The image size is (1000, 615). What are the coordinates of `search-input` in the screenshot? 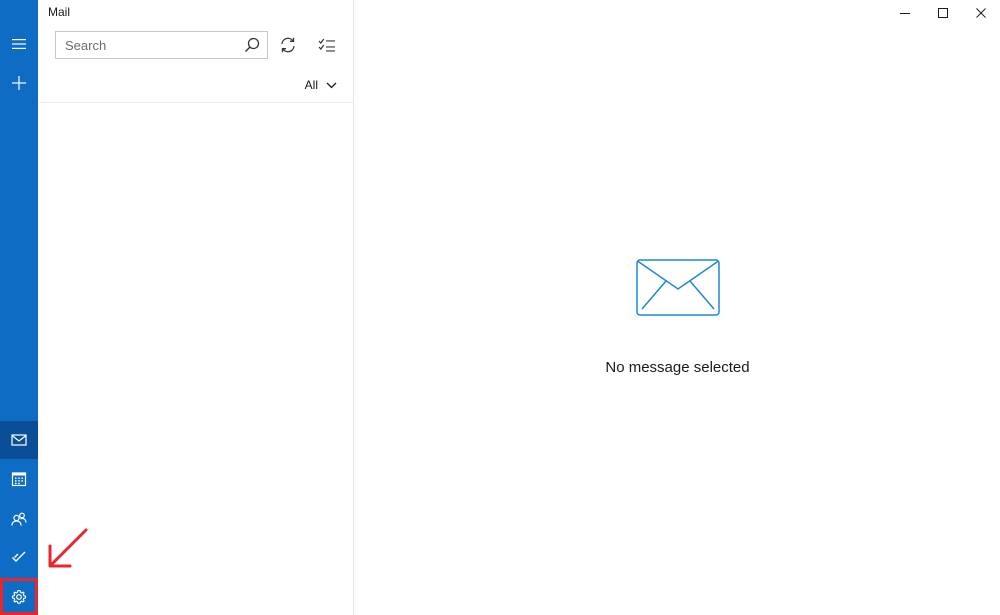 It's located at (146, 45).